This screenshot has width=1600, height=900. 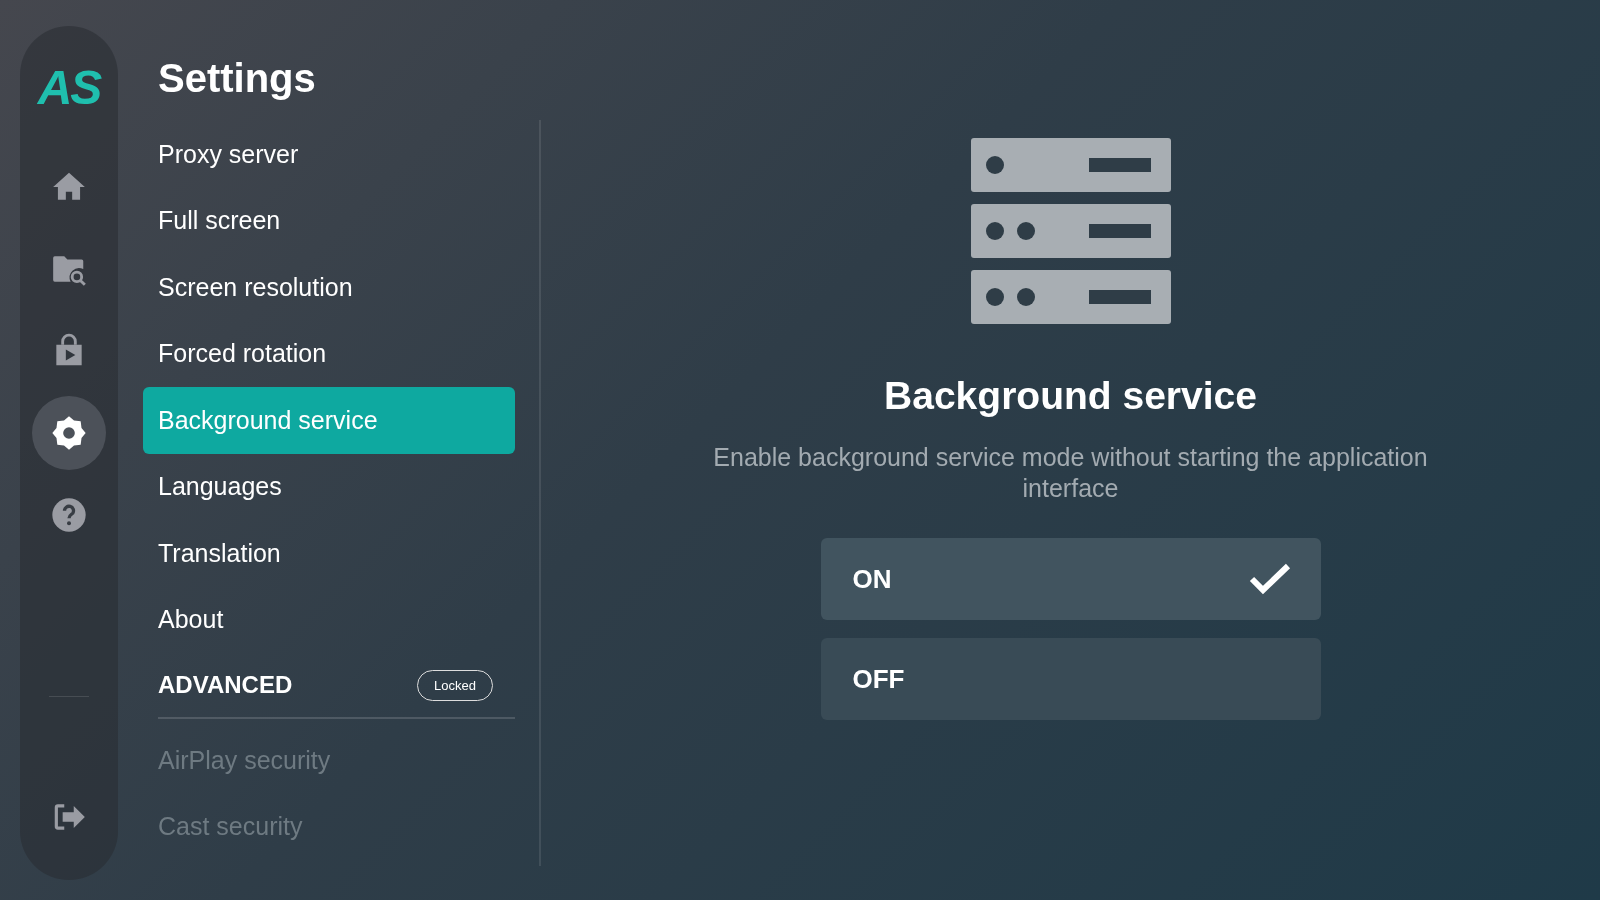 I want to click on page-title: Settings, so click(x=237, y=78).